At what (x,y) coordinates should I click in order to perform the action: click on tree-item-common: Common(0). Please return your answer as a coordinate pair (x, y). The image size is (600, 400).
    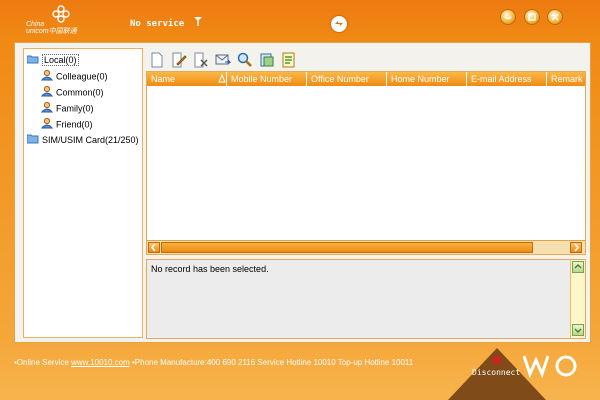
    Looking at the image, I should click on (72, 93).